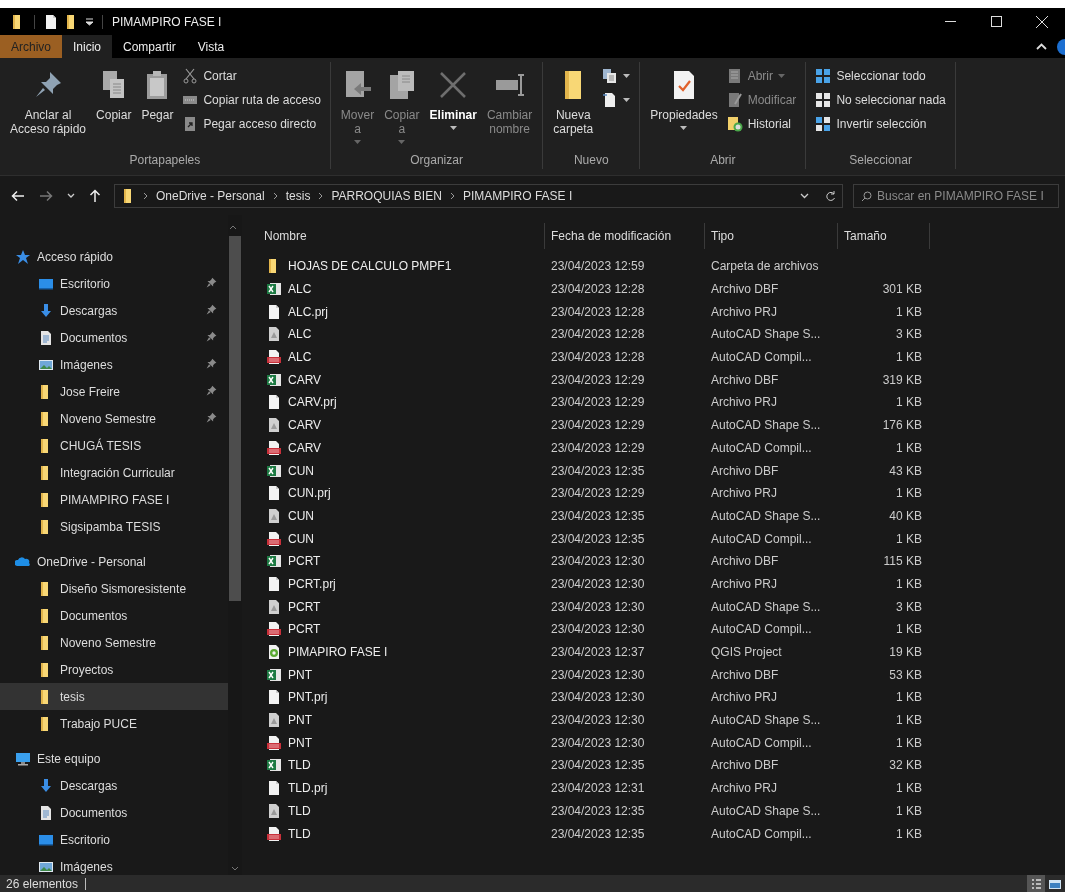  I want to click on sidebar-item: tesis, so click(114, 696).